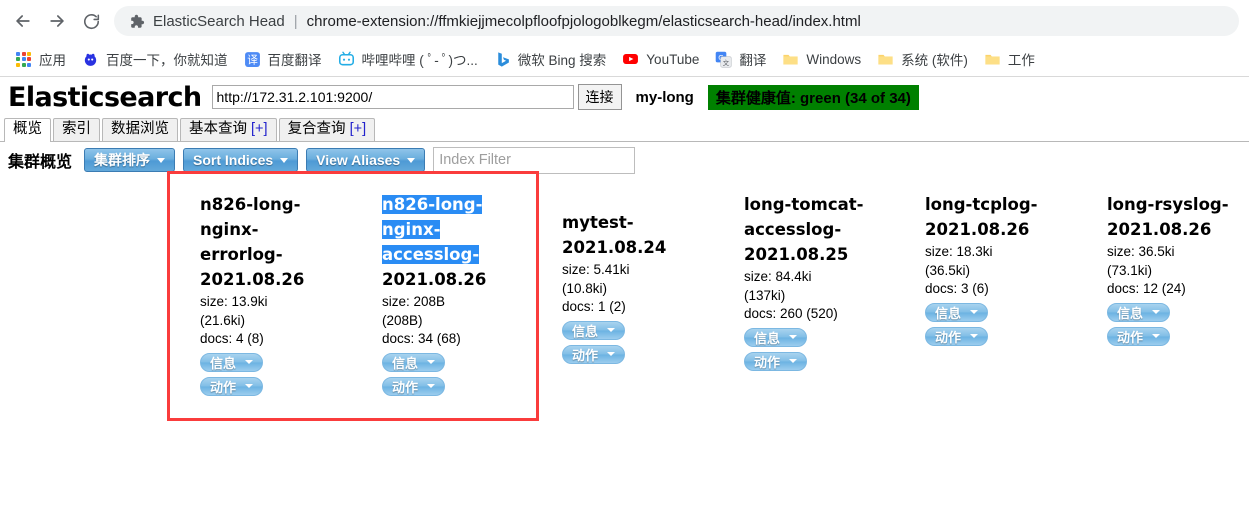  I want to click on index-size: size: 84.4ki, so click(778, 276).